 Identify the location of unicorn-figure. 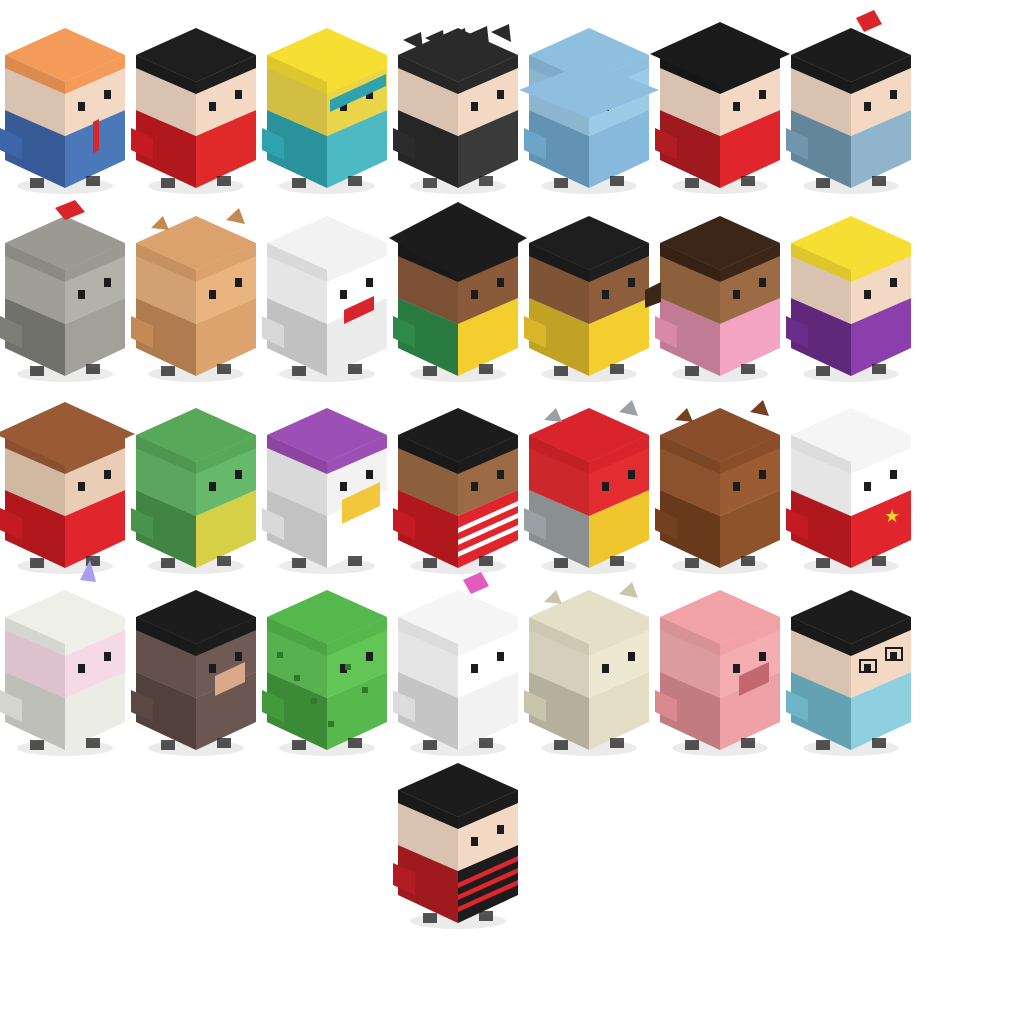
(62, 658).